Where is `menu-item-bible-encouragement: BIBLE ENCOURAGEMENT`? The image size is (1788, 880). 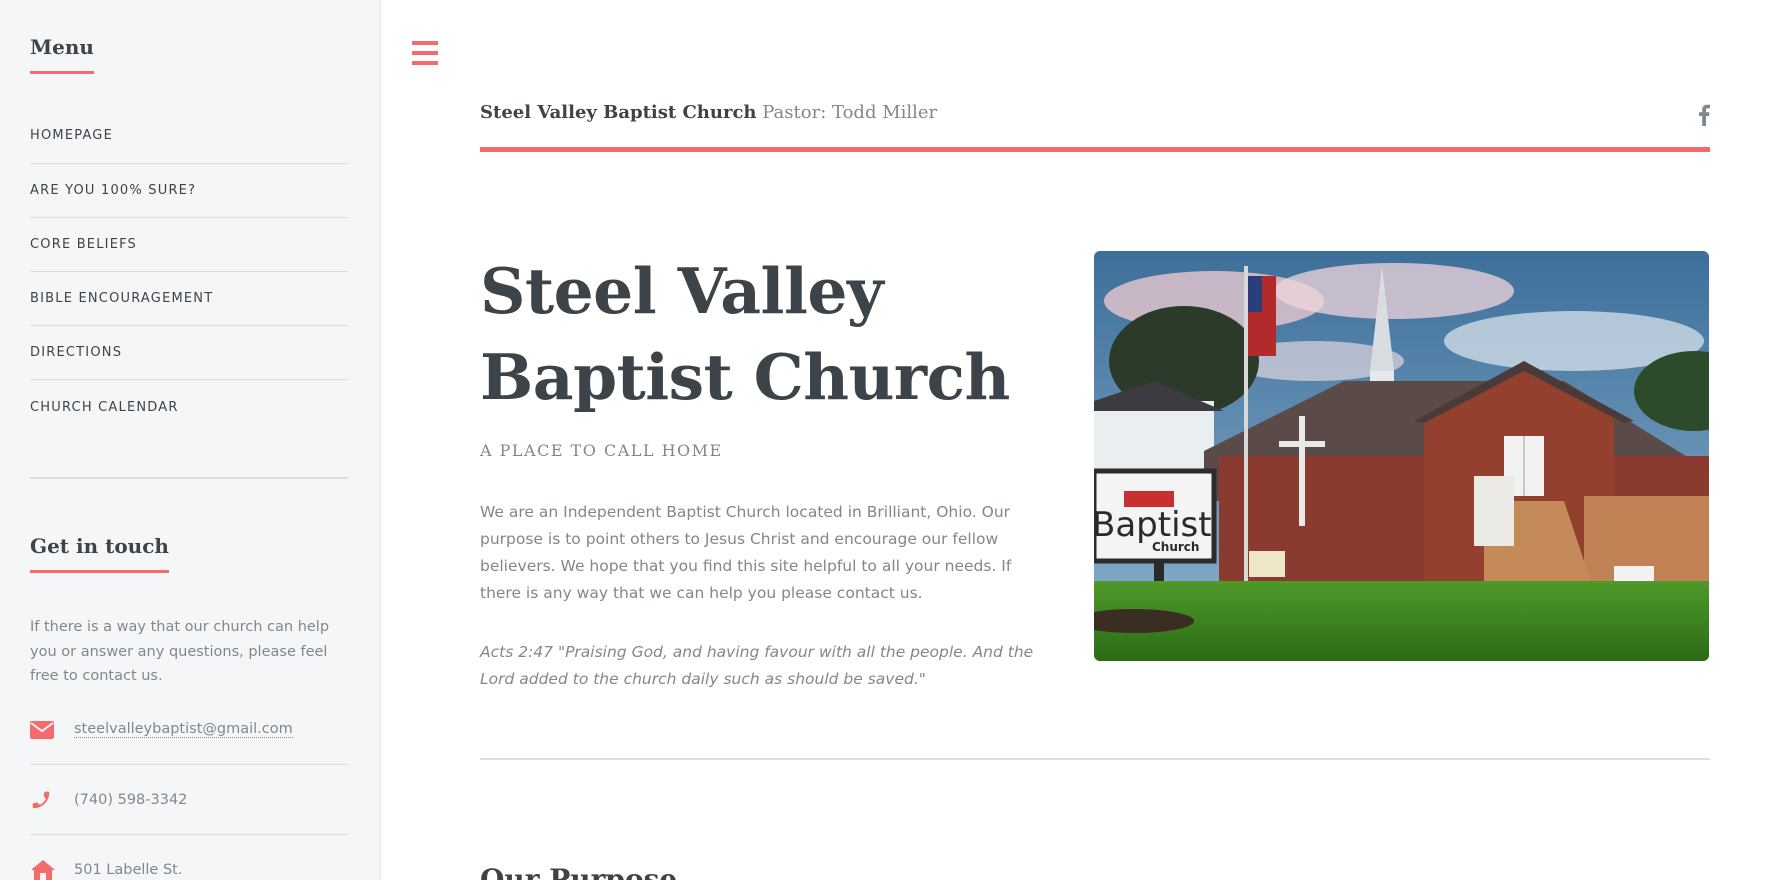
menu-item-bible-encouragement: BIBLE ENCOURAGEMENT is located at coordinates (189, 299).